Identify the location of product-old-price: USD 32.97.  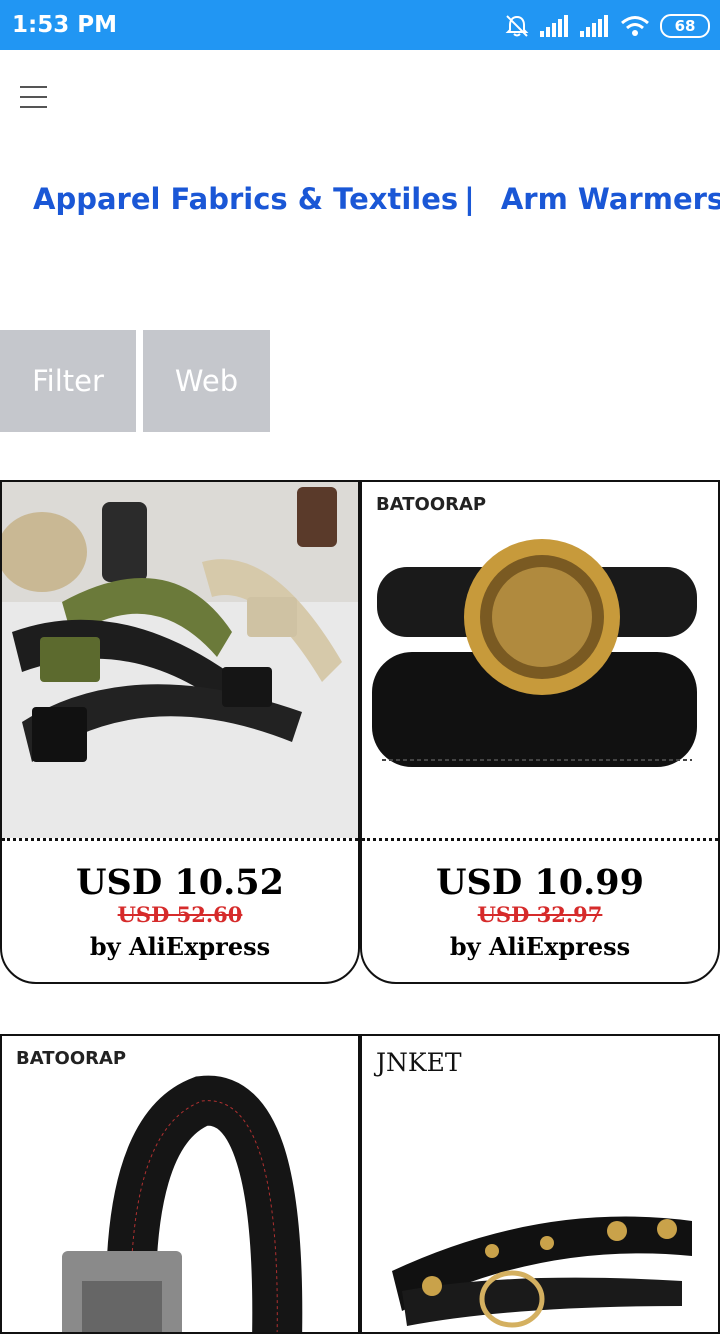
(540, 914).